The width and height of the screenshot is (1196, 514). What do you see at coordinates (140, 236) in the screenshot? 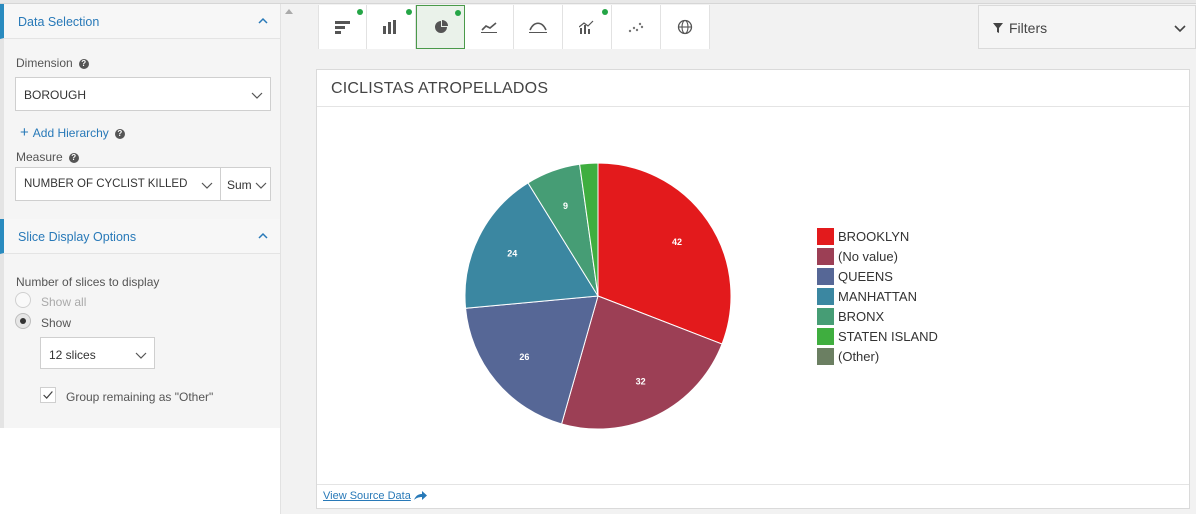
I see `slice-options-header: Slice Display Options` at bounding box center [140, 236].